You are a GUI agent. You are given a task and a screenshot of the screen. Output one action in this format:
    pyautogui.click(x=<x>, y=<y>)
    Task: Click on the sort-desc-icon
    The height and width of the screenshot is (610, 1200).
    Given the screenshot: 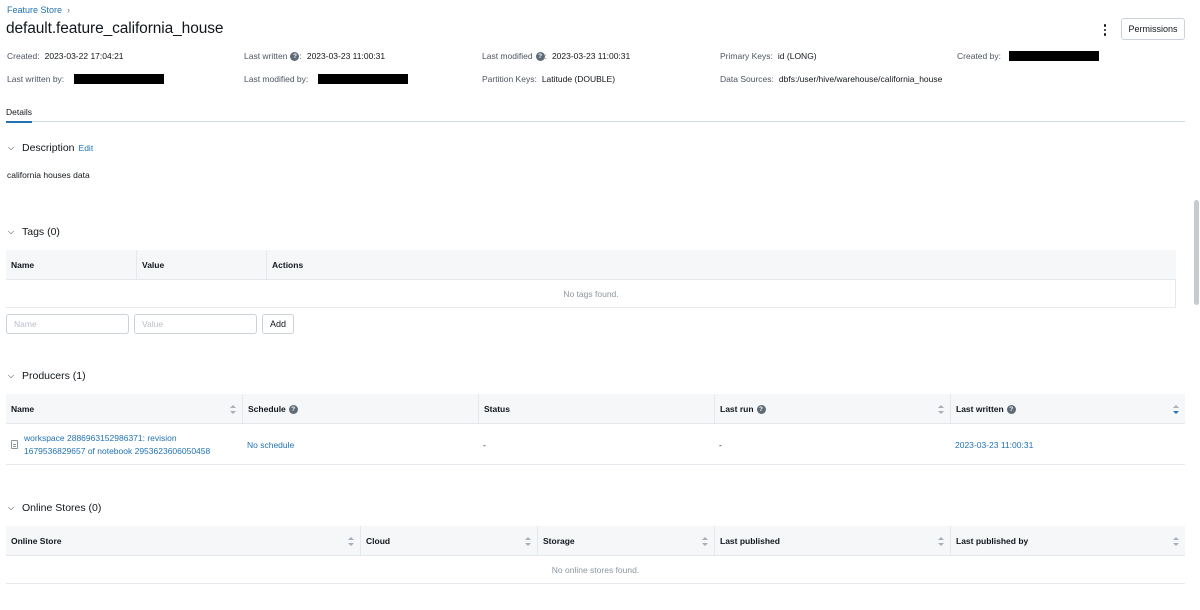 What is the action you would take?
    pyautogui.click(x=1176, y=409)
    